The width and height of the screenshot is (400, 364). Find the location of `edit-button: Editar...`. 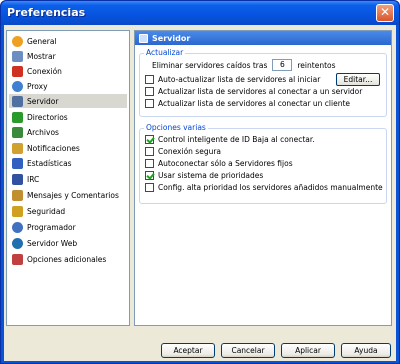

edit-button: Editar... is located at coordinates (358, 79).